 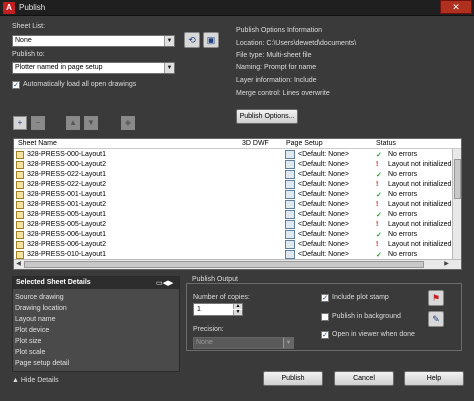 What do you see at coordinates (304, 143) in the screenshot?
I see `col-page-setup: Page Setup` at bounding box center [304, 143].